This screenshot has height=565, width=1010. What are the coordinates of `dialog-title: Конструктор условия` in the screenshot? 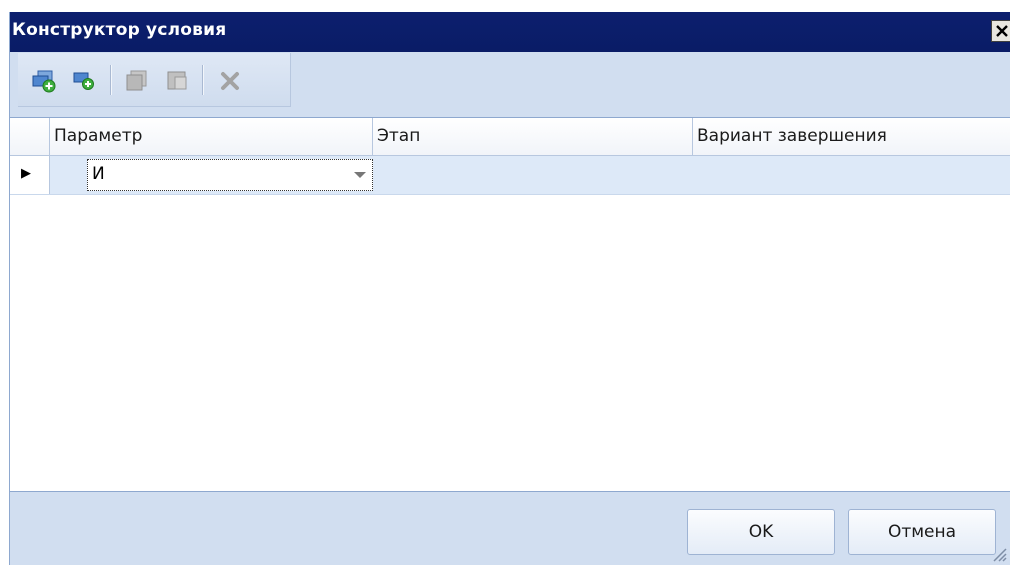 It's located at (119, 30).